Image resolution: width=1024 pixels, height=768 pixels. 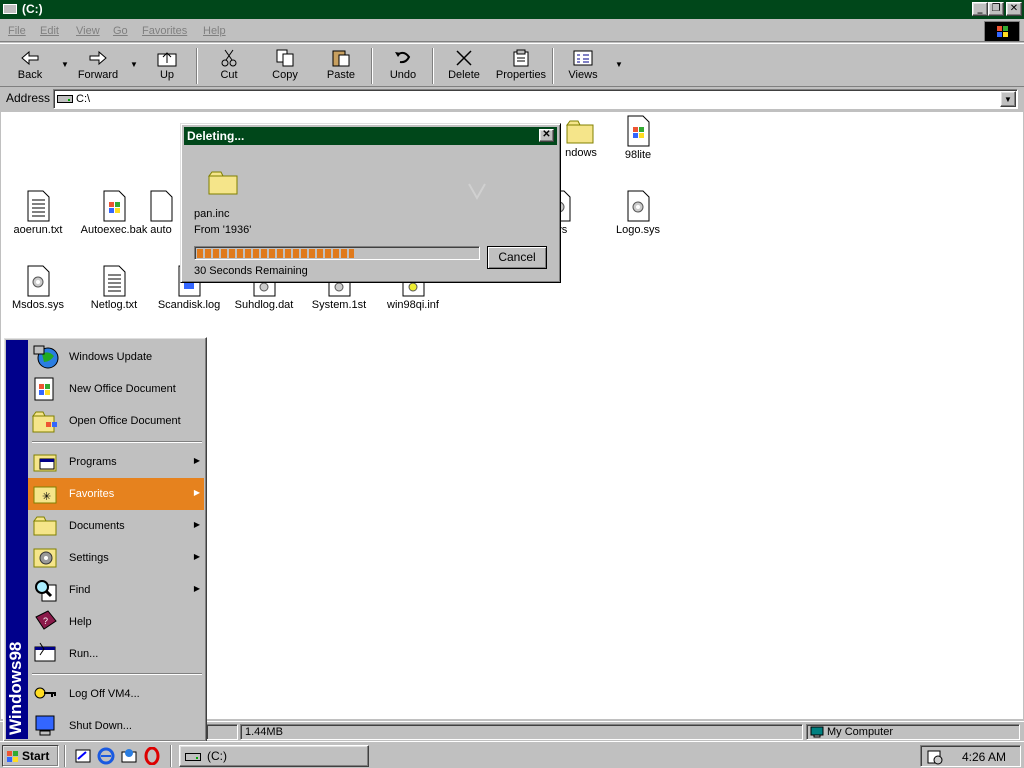 I want to click on minimize-button: _, so click(x=980, y=9).